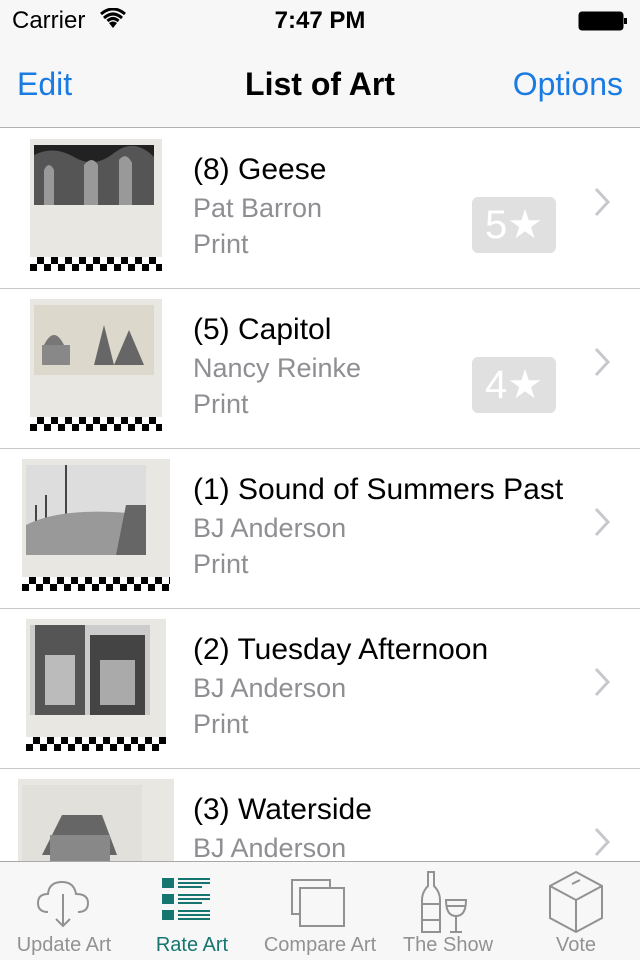 The width and height of the screenshot is (640, 961). I want to click on ballot-box-icon, so click(576, 902).